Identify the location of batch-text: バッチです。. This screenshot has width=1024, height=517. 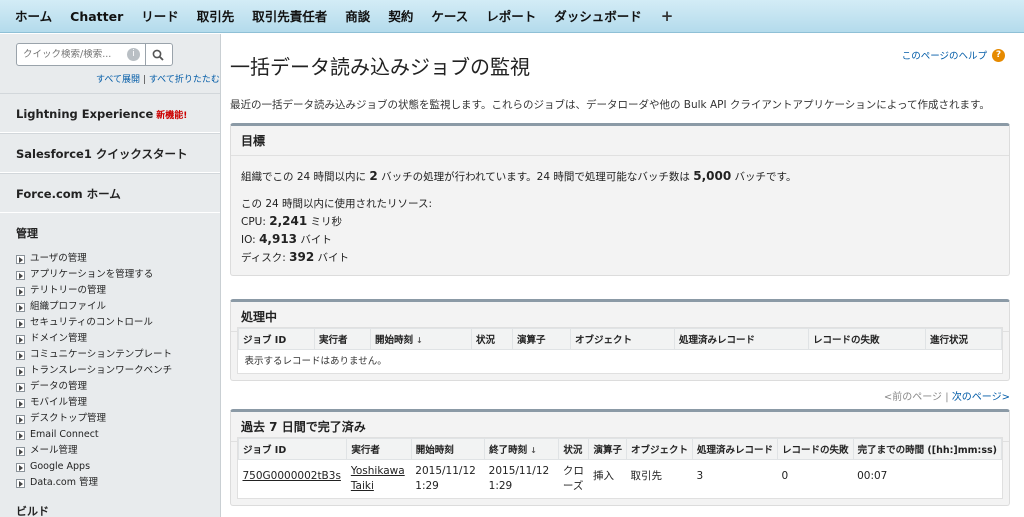
(764, 177).